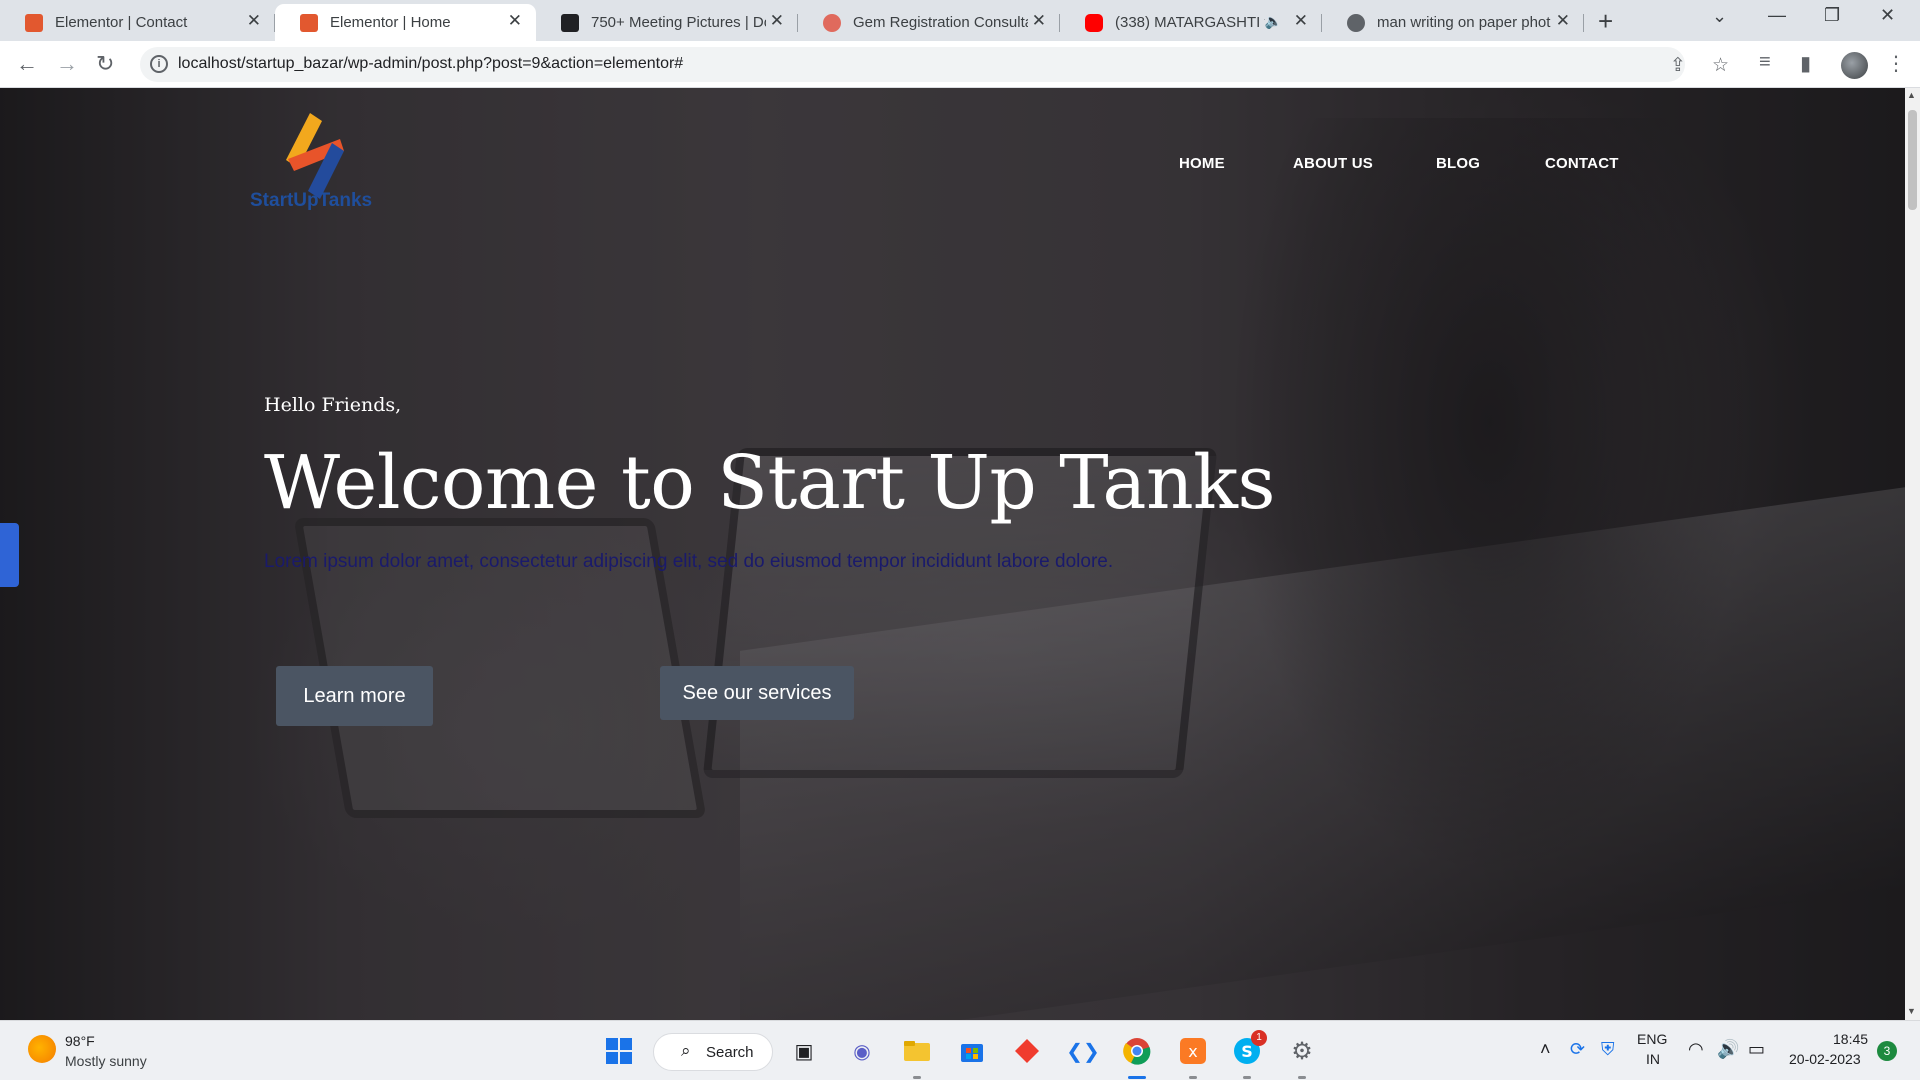 This screenshot has height=1080, width=1920. I want to click on weather-description: Mostly sunny, so click(106, 1061).